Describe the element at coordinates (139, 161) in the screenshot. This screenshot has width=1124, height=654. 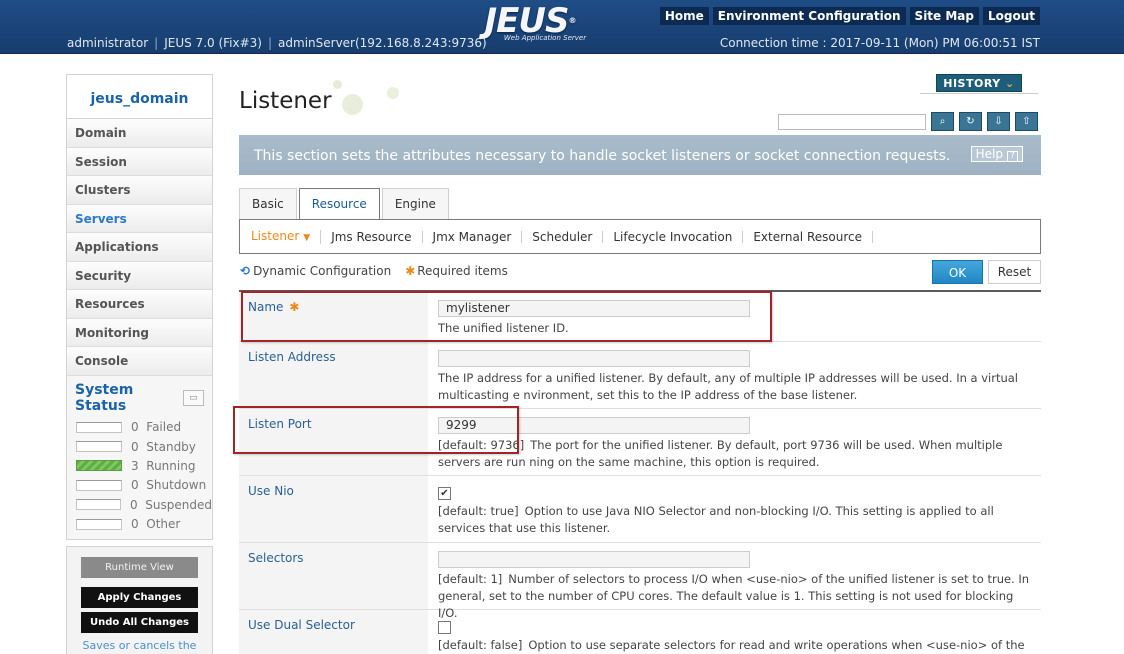
I see `sidebar-item-session: Session` at that location.